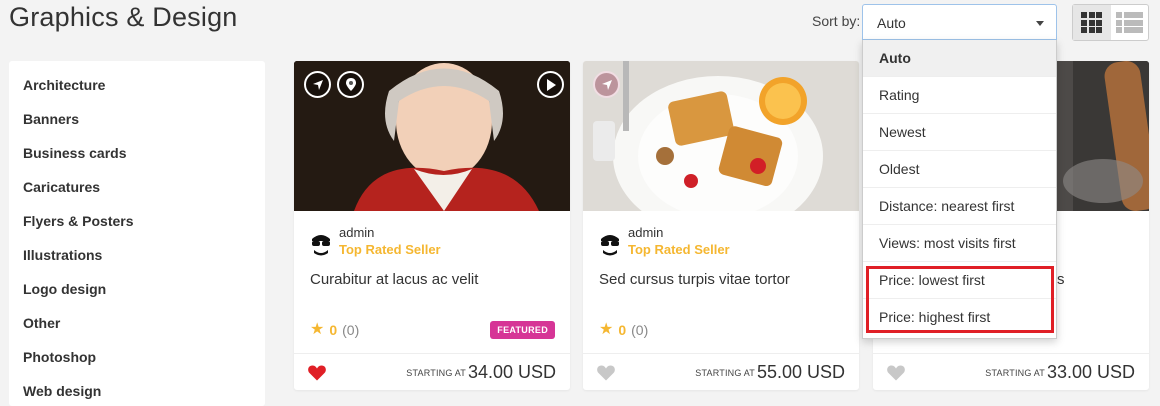  I want to click on highlight-box, so click(960, 299).